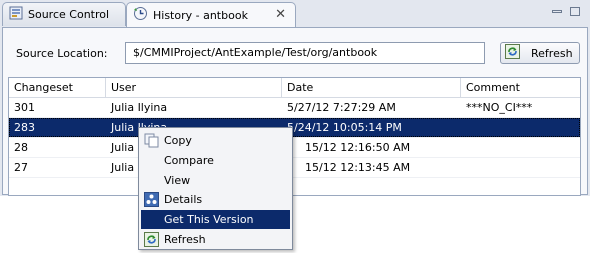  I want to click on menu-item-view: View, so click(215, 180).